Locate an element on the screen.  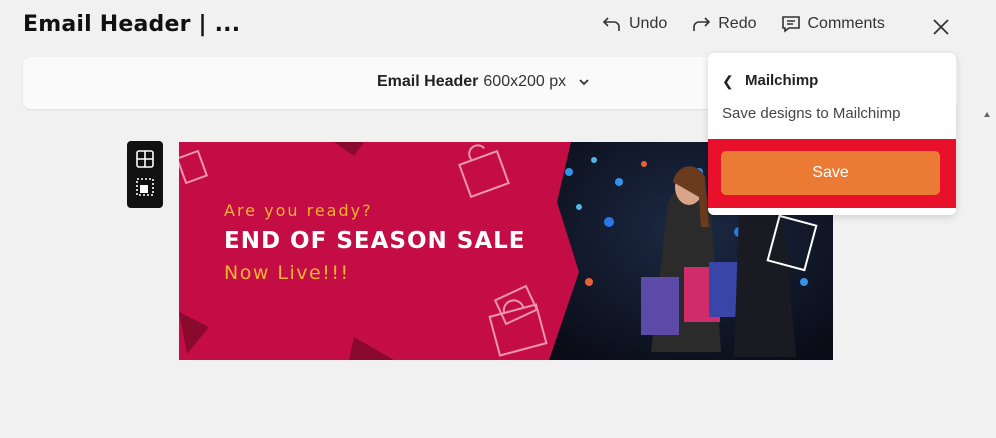
size-selector: Email Header 600x200 px is located at coordinates (484, 82).